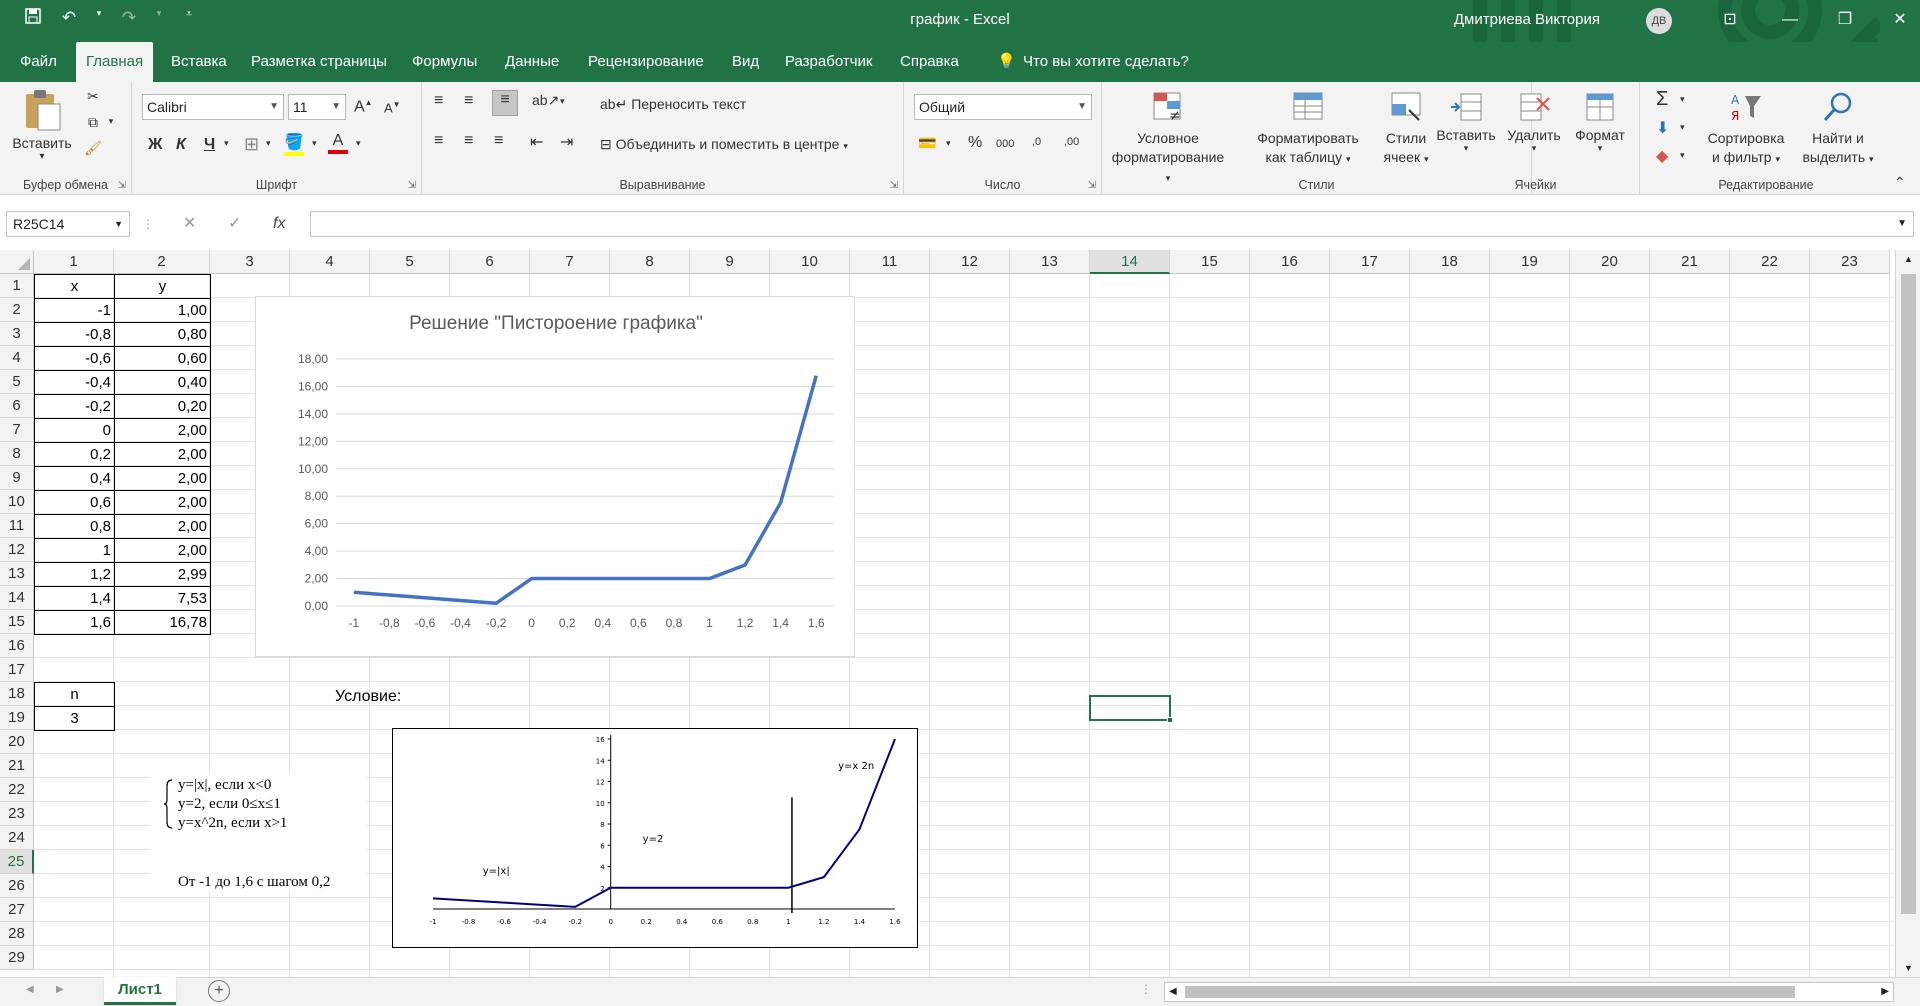 This screenshot has height=1006, width=1920. What do you see at coordinates (74, 382) in the screenshot?
I see `table-cell-x: -0,4` at bounding box center [74, 382].